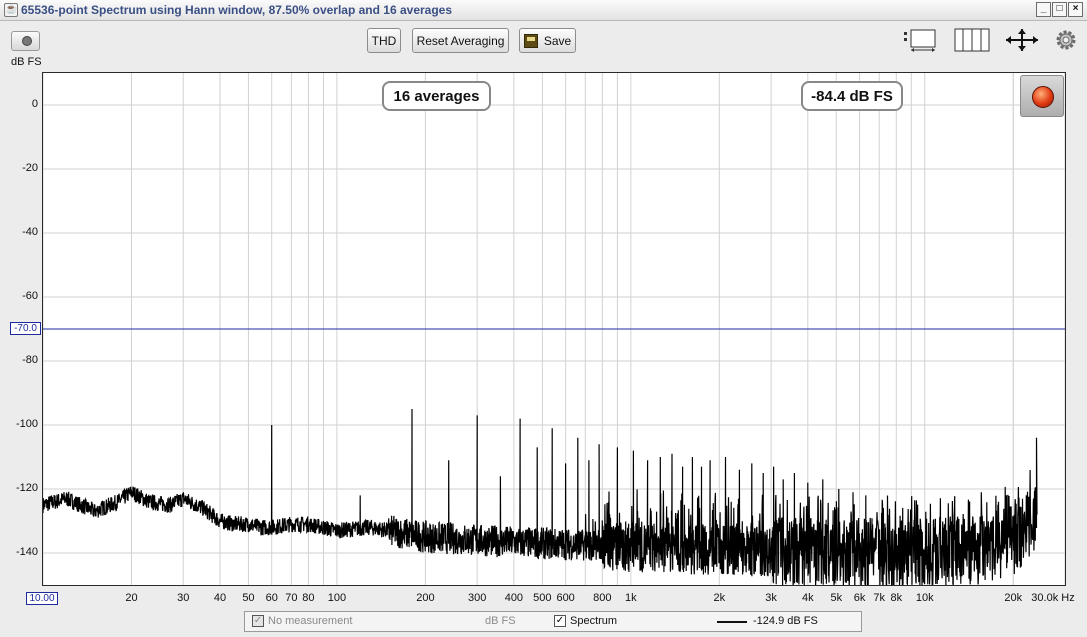 The height and width of the screenshot is (637, 1087). Describe the element at coordinates (310, 621) in the screenshot. I see `no-measurement-label: No measurement` at that location.